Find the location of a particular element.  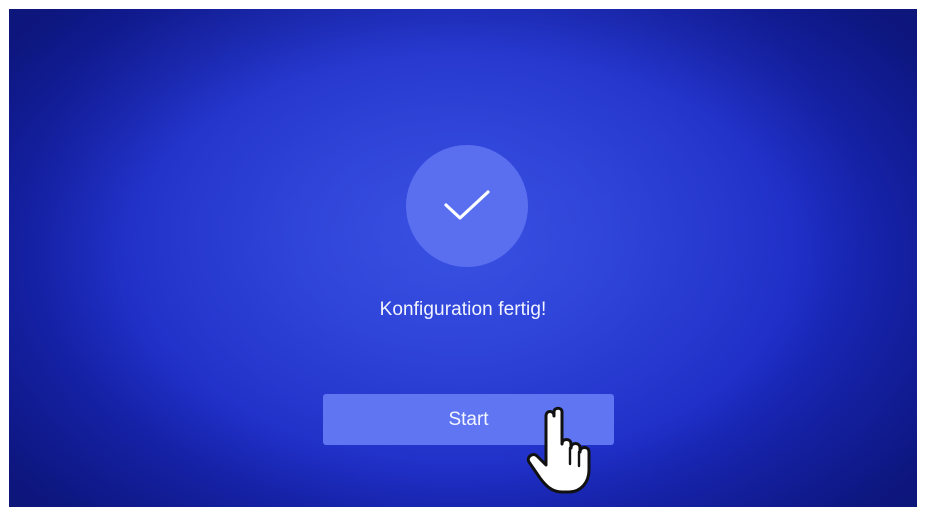

checkmark-icon is located at coordinates (467, 205).